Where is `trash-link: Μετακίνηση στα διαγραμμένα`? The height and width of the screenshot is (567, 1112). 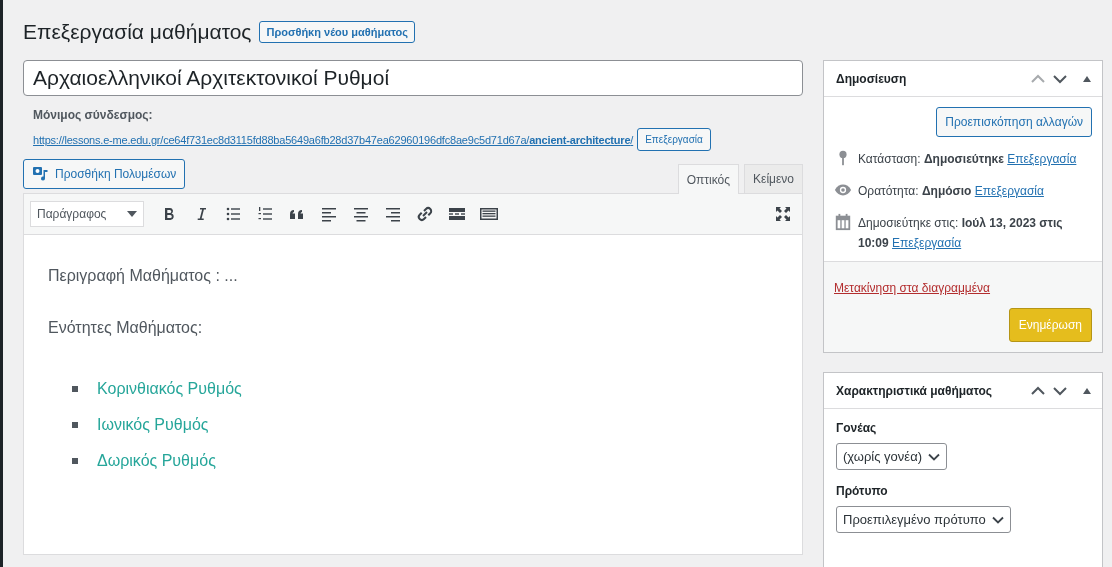
trash-link: Μετακίνηση στα διαγραμμένα is located at coordinates (912, 288).